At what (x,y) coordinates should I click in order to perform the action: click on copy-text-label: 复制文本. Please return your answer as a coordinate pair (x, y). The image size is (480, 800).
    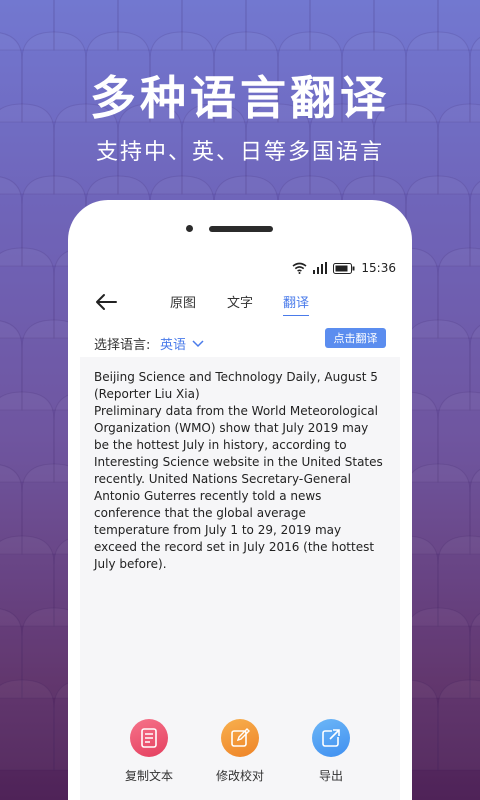
    Looking at the image, I should click on (148, 776).